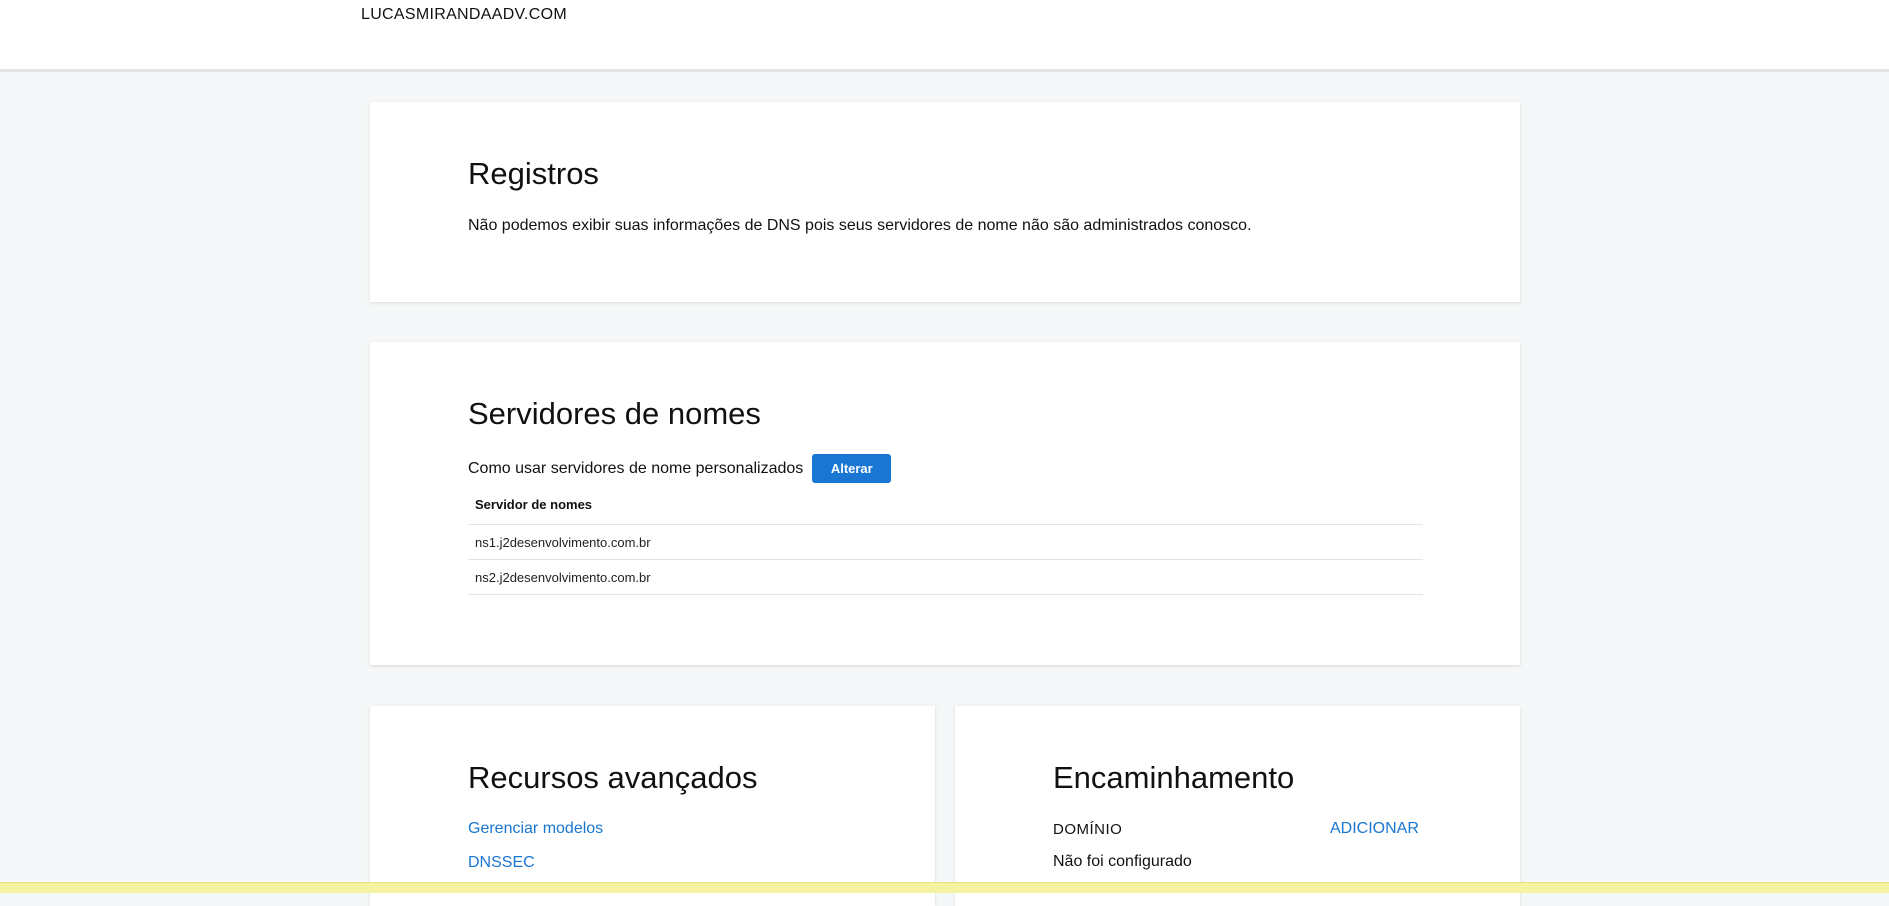 Image resolution: width=1889 pixels, height=906 pixels. I want to click on table-row: ns1.j2desenvolvimento.com.br, so click(945, 542).